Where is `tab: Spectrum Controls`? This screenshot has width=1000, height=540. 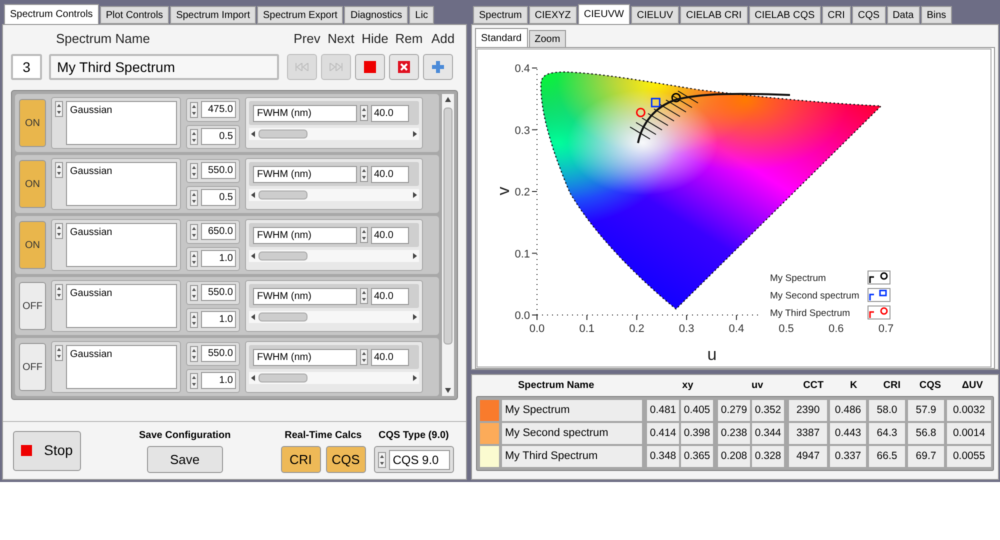 tab: Spectrum Controls is located at coordinates (51, 14).